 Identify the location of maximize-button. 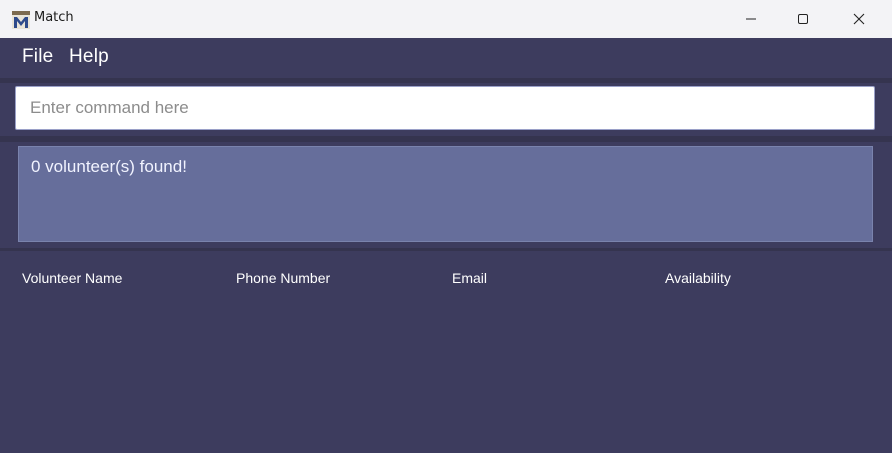
(803, 19).